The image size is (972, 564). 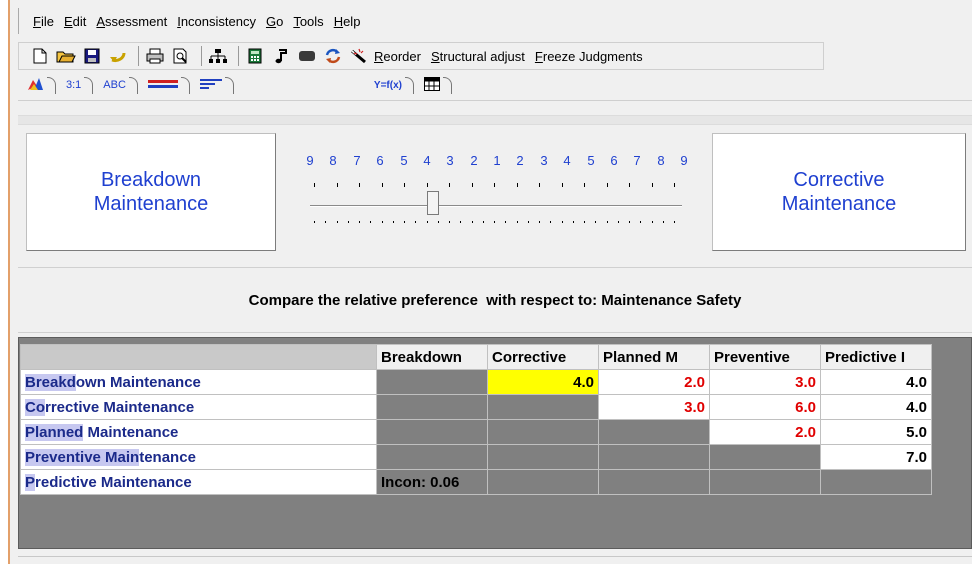 What do you see at coordinates (359, 56) in the screenshot?
I see `magic-wand-icon` at bounding box center [359, 56].